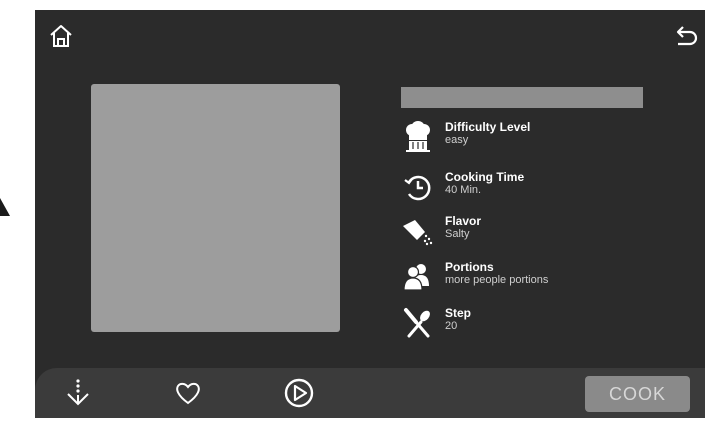 This screenshot has width=713, height=421. Describe the element at coordinates (637, 394) in the screenshot. I see `cook-button: COOK` at that location.